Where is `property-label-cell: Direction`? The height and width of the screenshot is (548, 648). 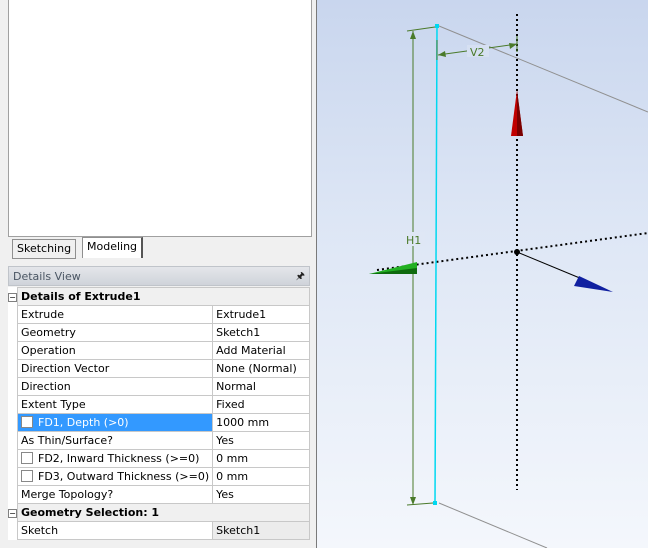
property-label-cell: Direction is located at coordinates (115, 386).